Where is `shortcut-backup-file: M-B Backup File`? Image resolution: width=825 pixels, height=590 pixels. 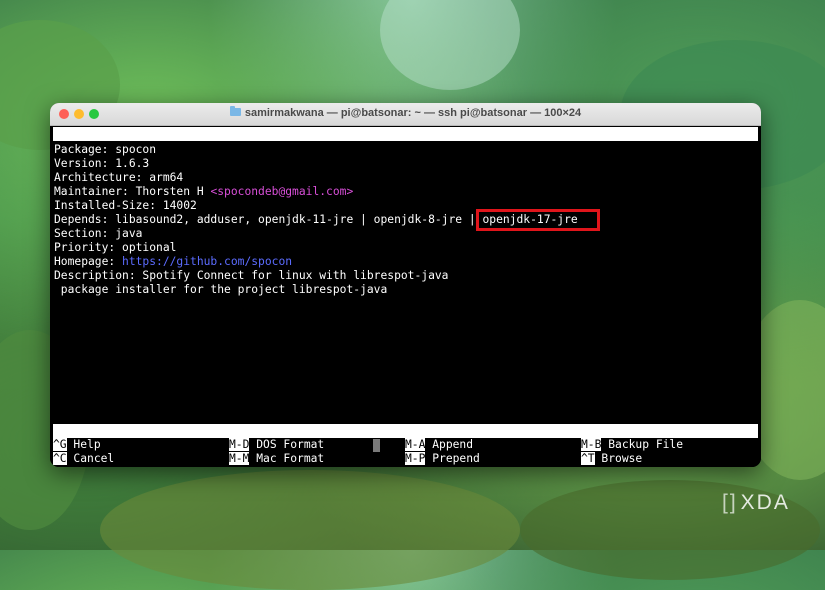
shortcut-backup-file: M-B Backup File is located at coordinates (632, 445).